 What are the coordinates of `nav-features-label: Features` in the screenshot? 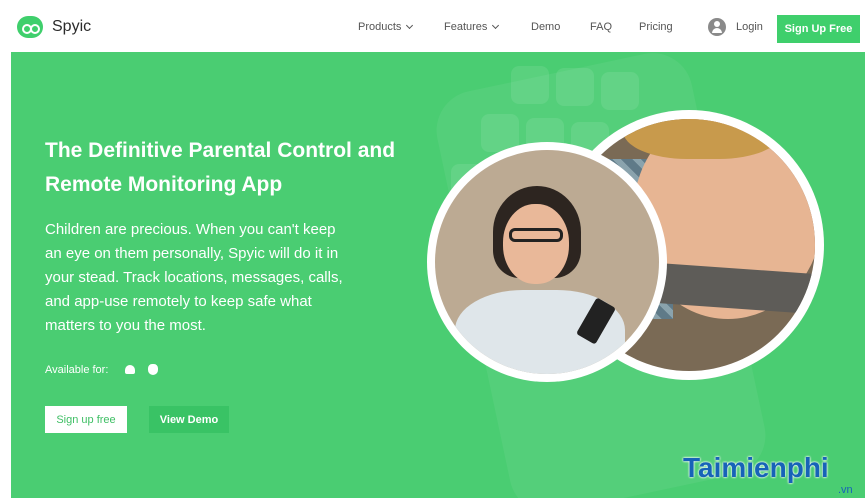 It's located at (466, 27).